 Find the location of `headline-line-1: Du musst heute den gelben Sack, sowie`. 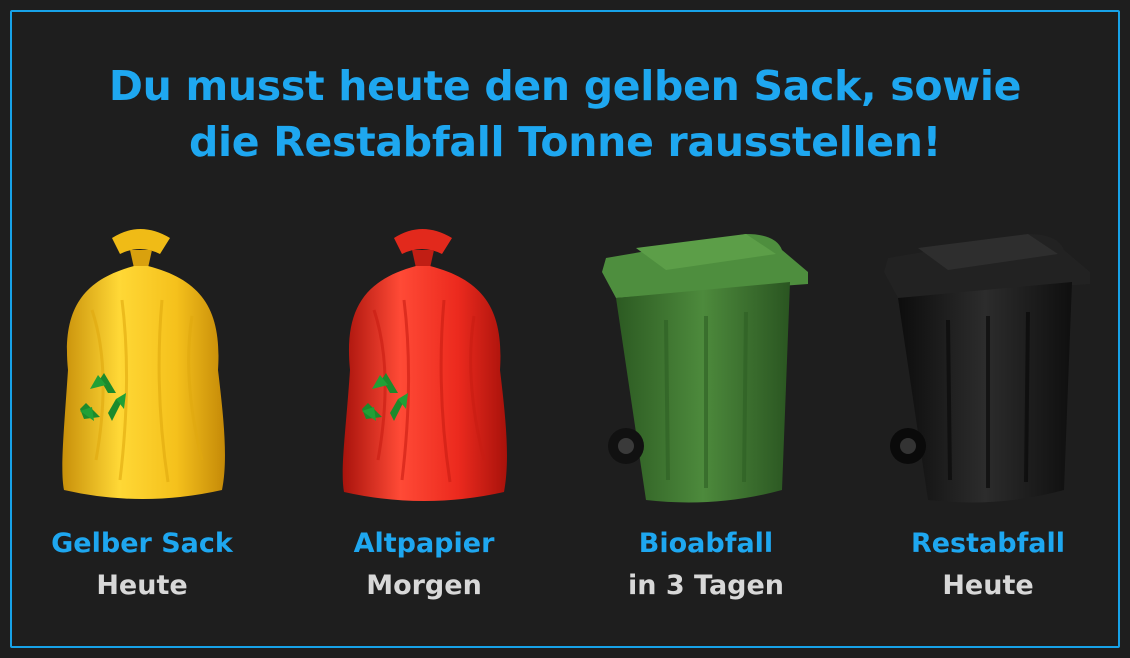

headline-line-1: Du musst heute den gelben Sack, sowie is located at coordinates (565, 86).